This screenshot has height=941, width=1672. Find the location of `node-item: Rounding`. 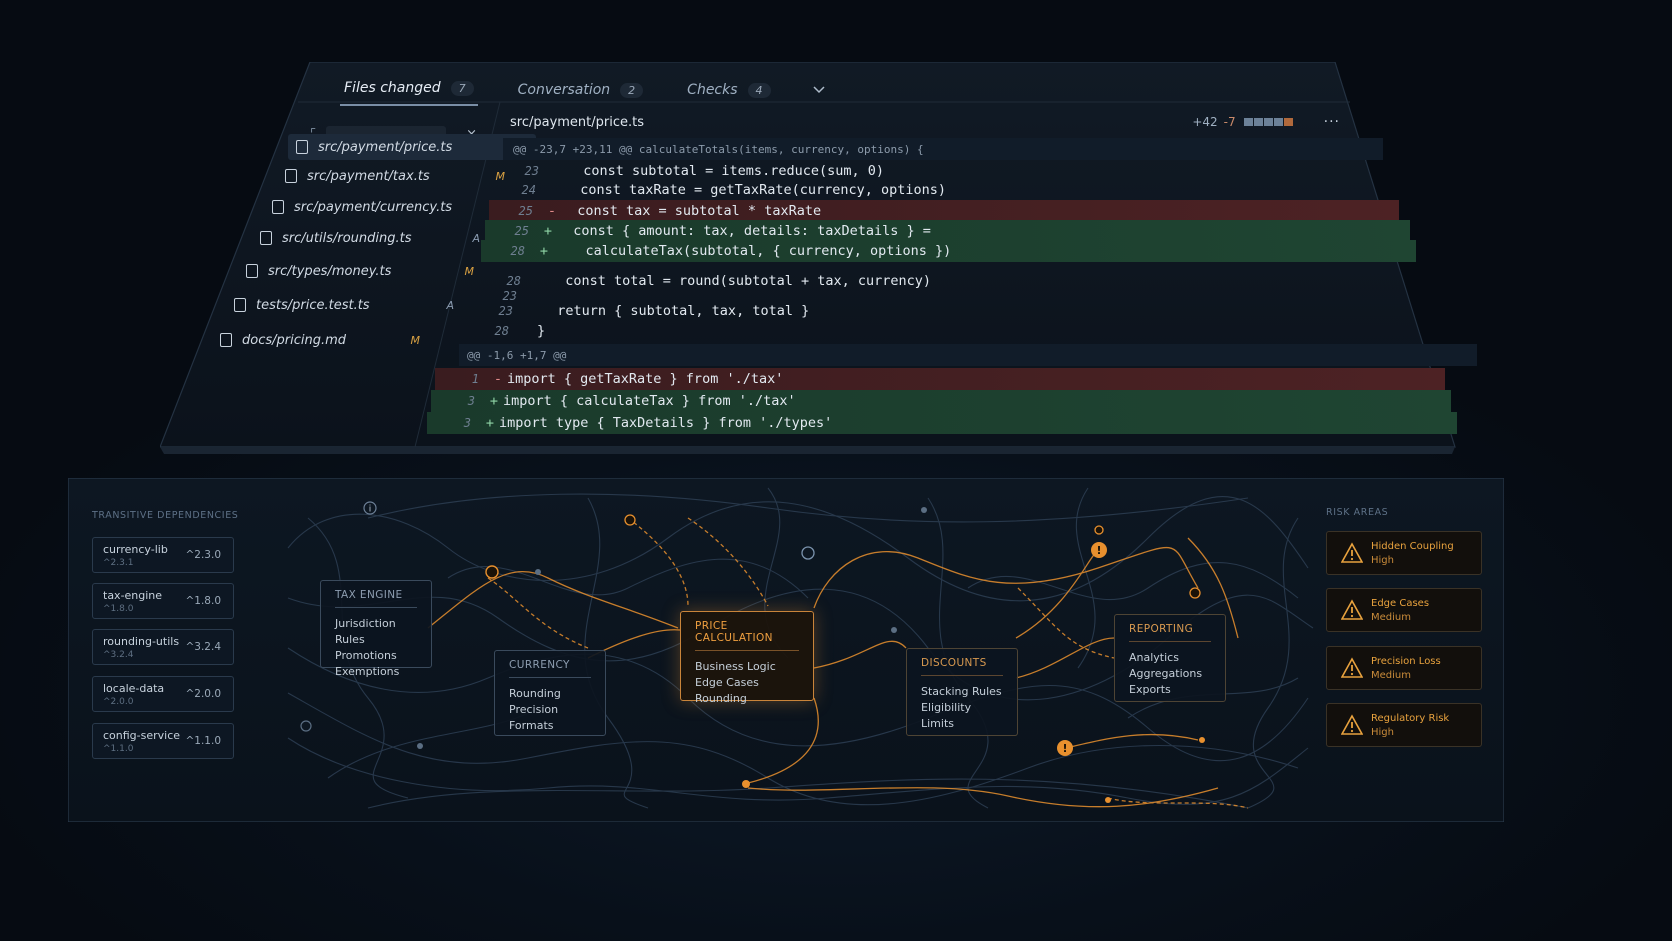

node-item: Rounding is located at coordinates (721, 698).